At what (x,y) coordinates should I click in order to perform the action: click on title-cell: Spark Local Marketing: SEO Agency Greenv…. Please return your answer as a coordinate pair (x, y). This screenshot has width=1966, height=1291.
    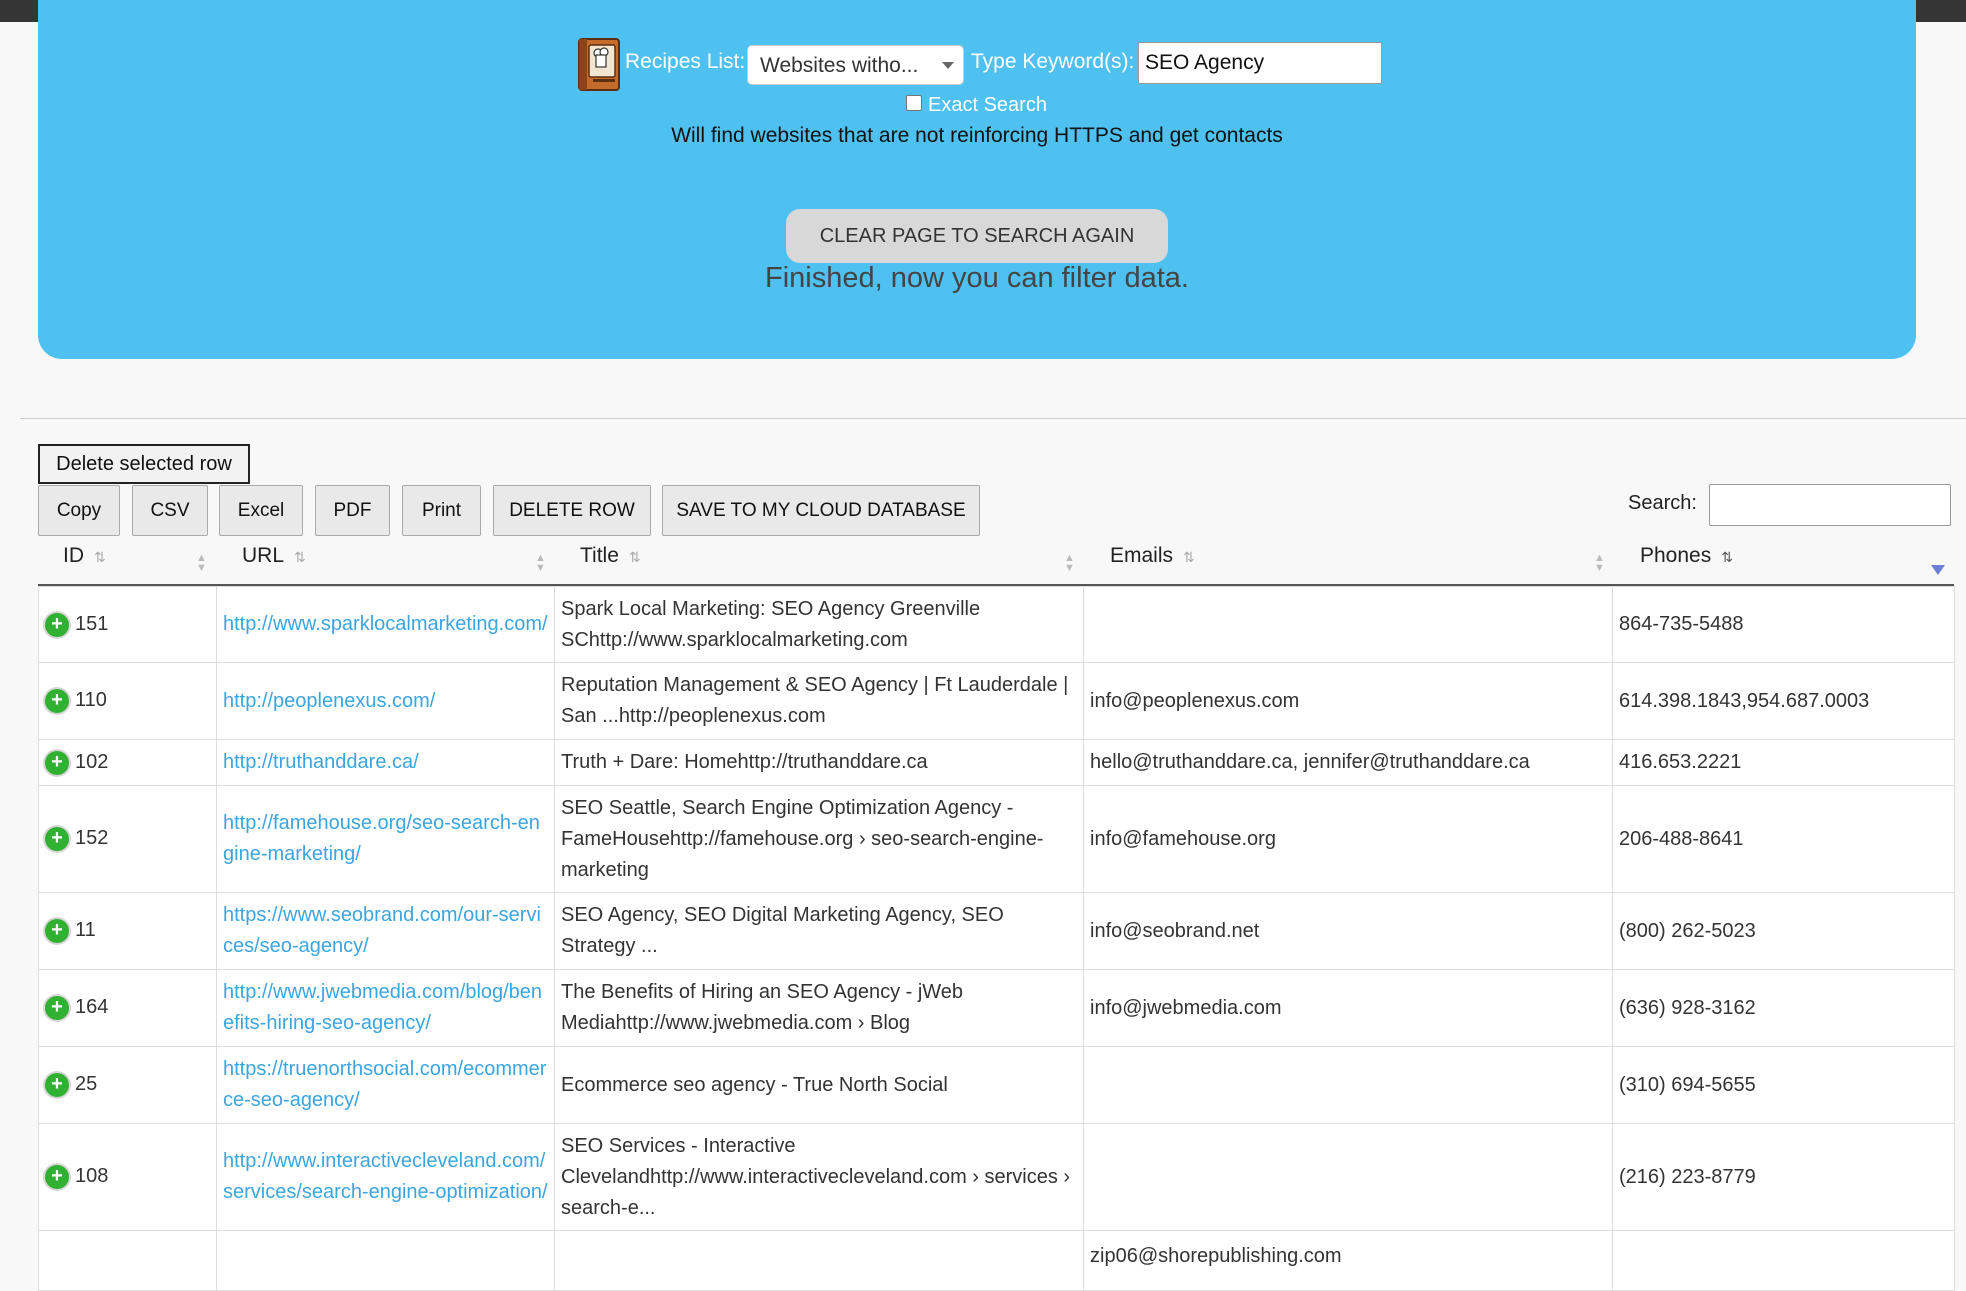
    Looking at the image, I should click on (819, 624).